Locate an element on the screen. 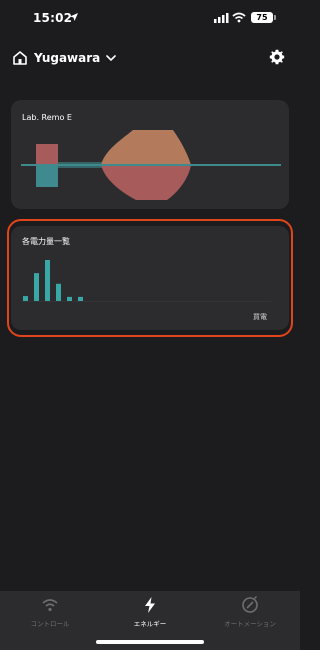 The image size is (320, 650). wifi-status-icon is located at coordinates (239, 17).